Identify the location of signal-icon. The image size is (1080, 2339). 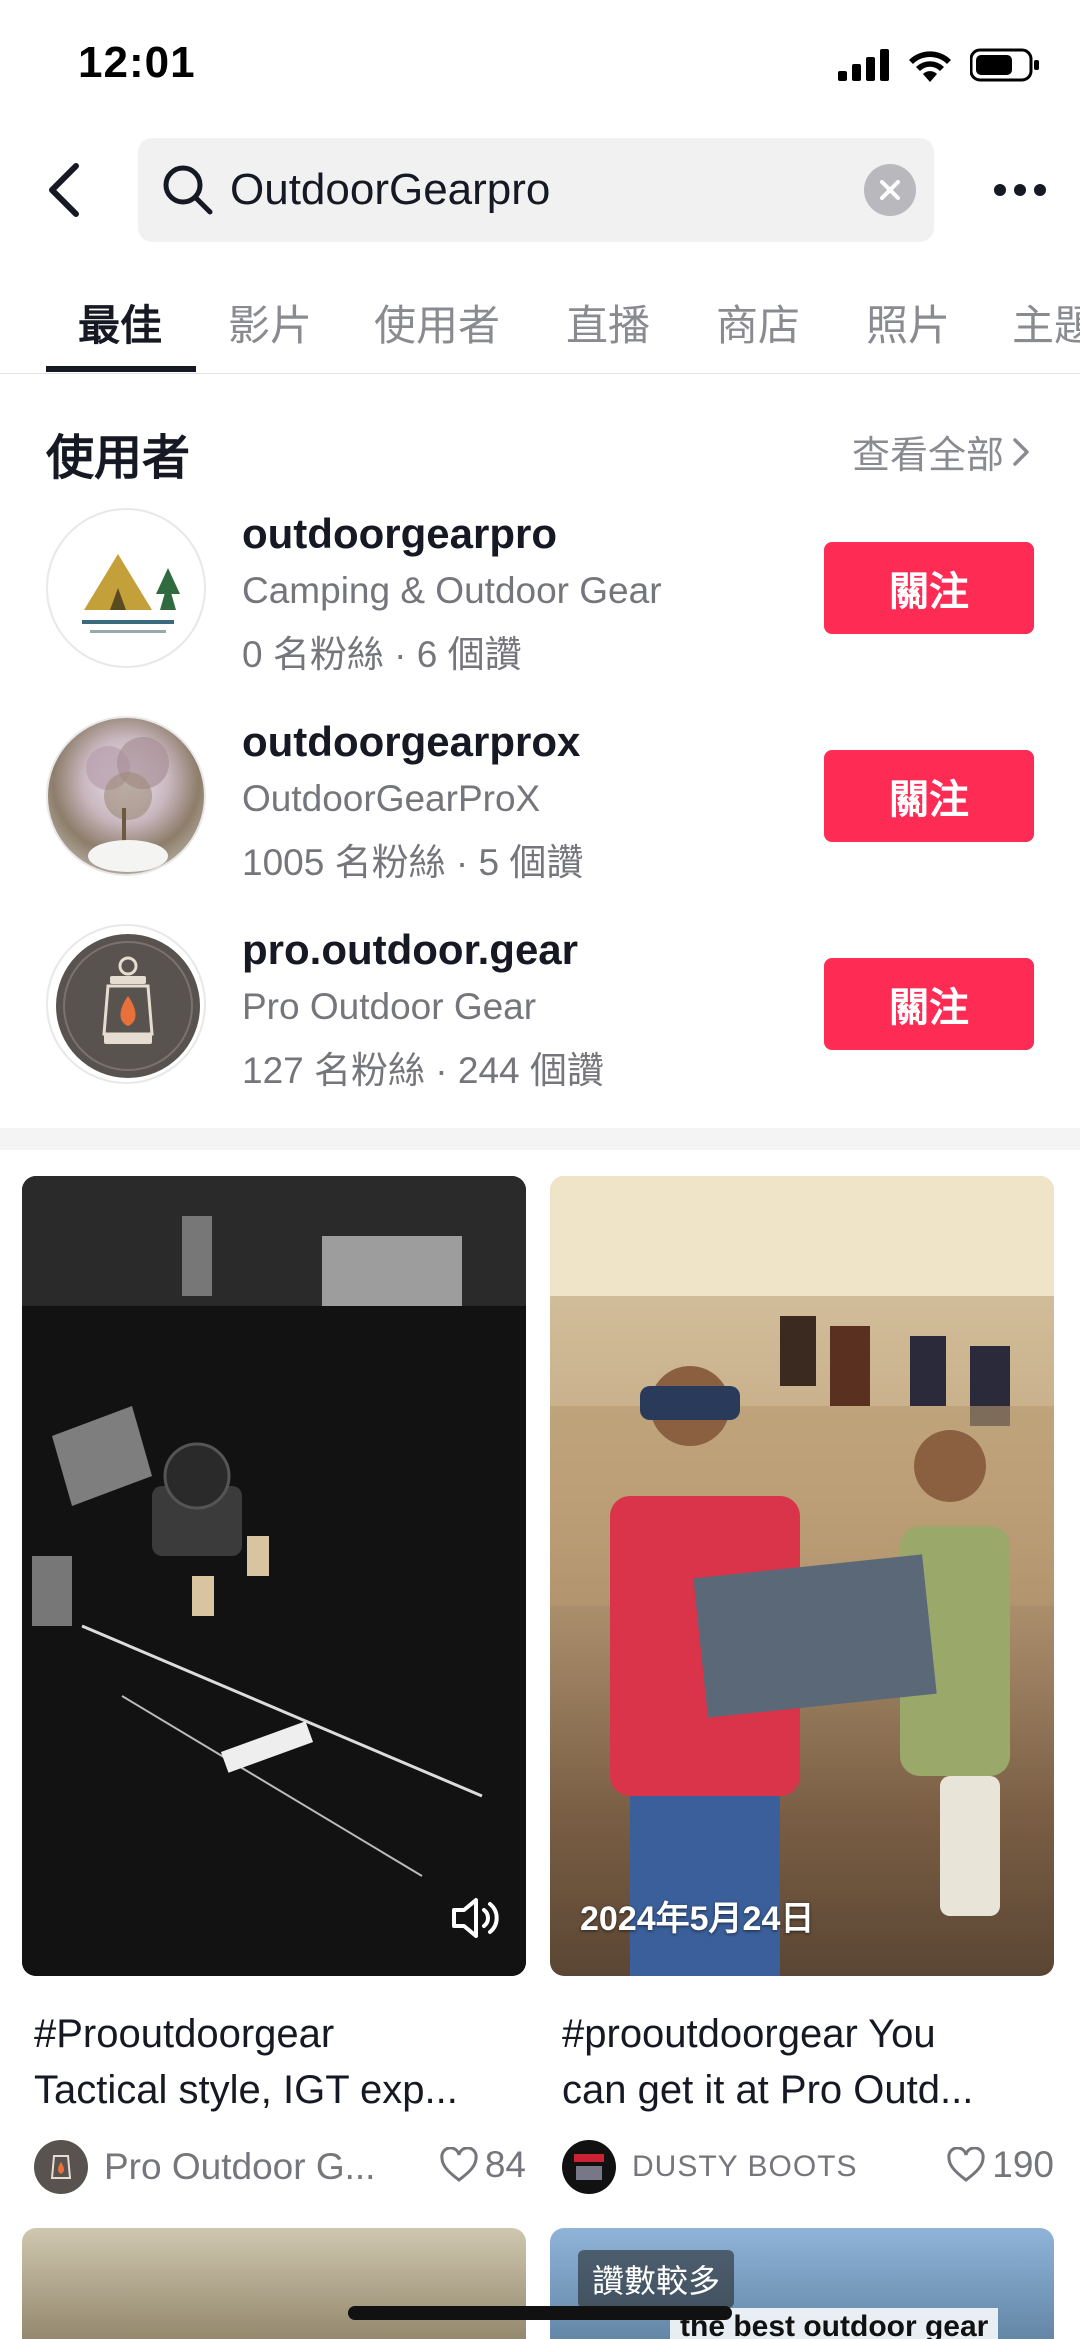
(863, 65).